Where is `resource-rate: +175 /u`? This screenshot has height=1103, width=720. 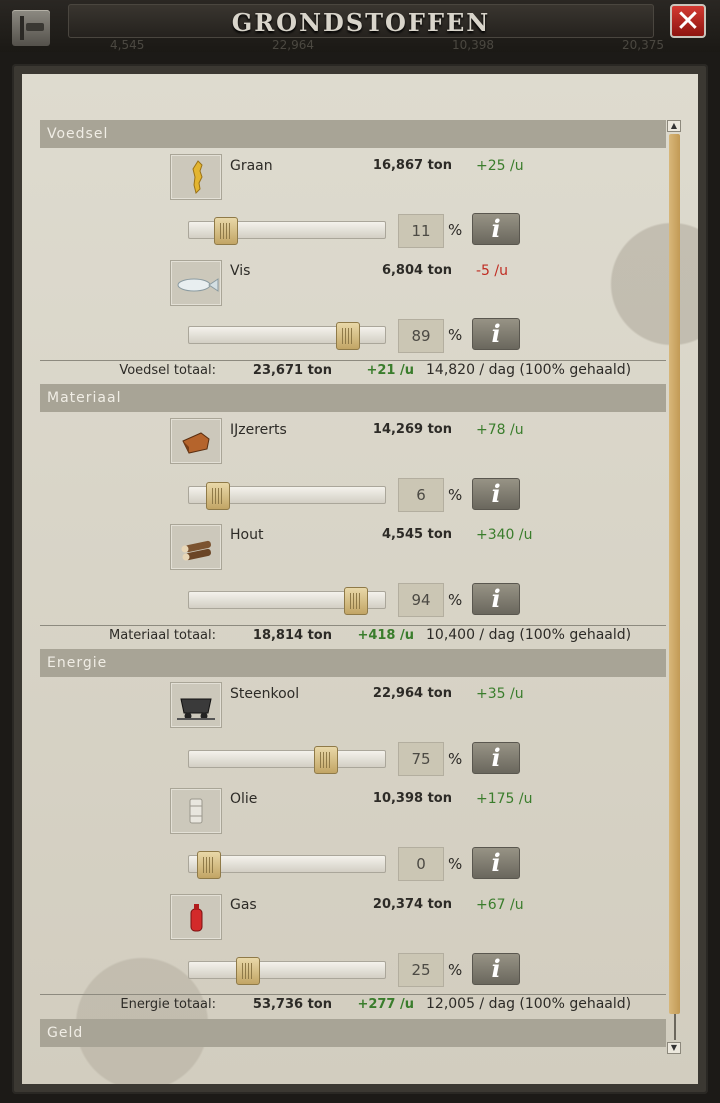 resource-rate: +175 /u is located at coordinates (504, 799).